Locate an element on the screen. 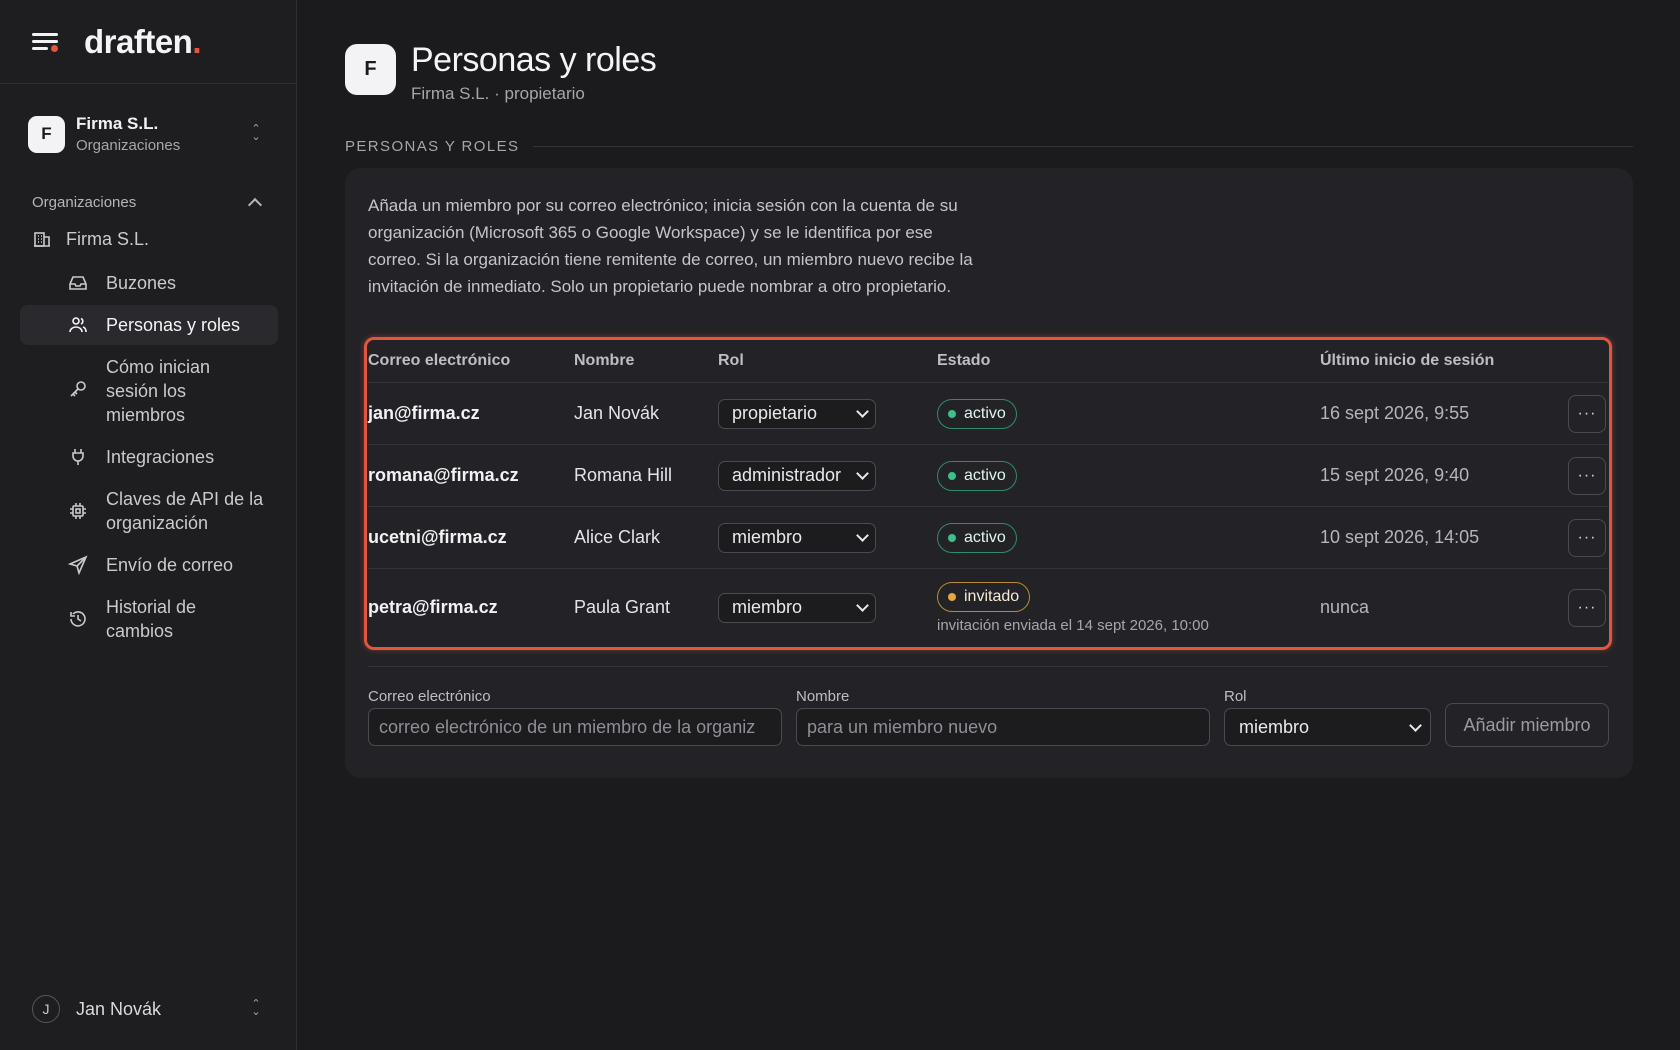  building-icon is located at coordinates (42, 239).